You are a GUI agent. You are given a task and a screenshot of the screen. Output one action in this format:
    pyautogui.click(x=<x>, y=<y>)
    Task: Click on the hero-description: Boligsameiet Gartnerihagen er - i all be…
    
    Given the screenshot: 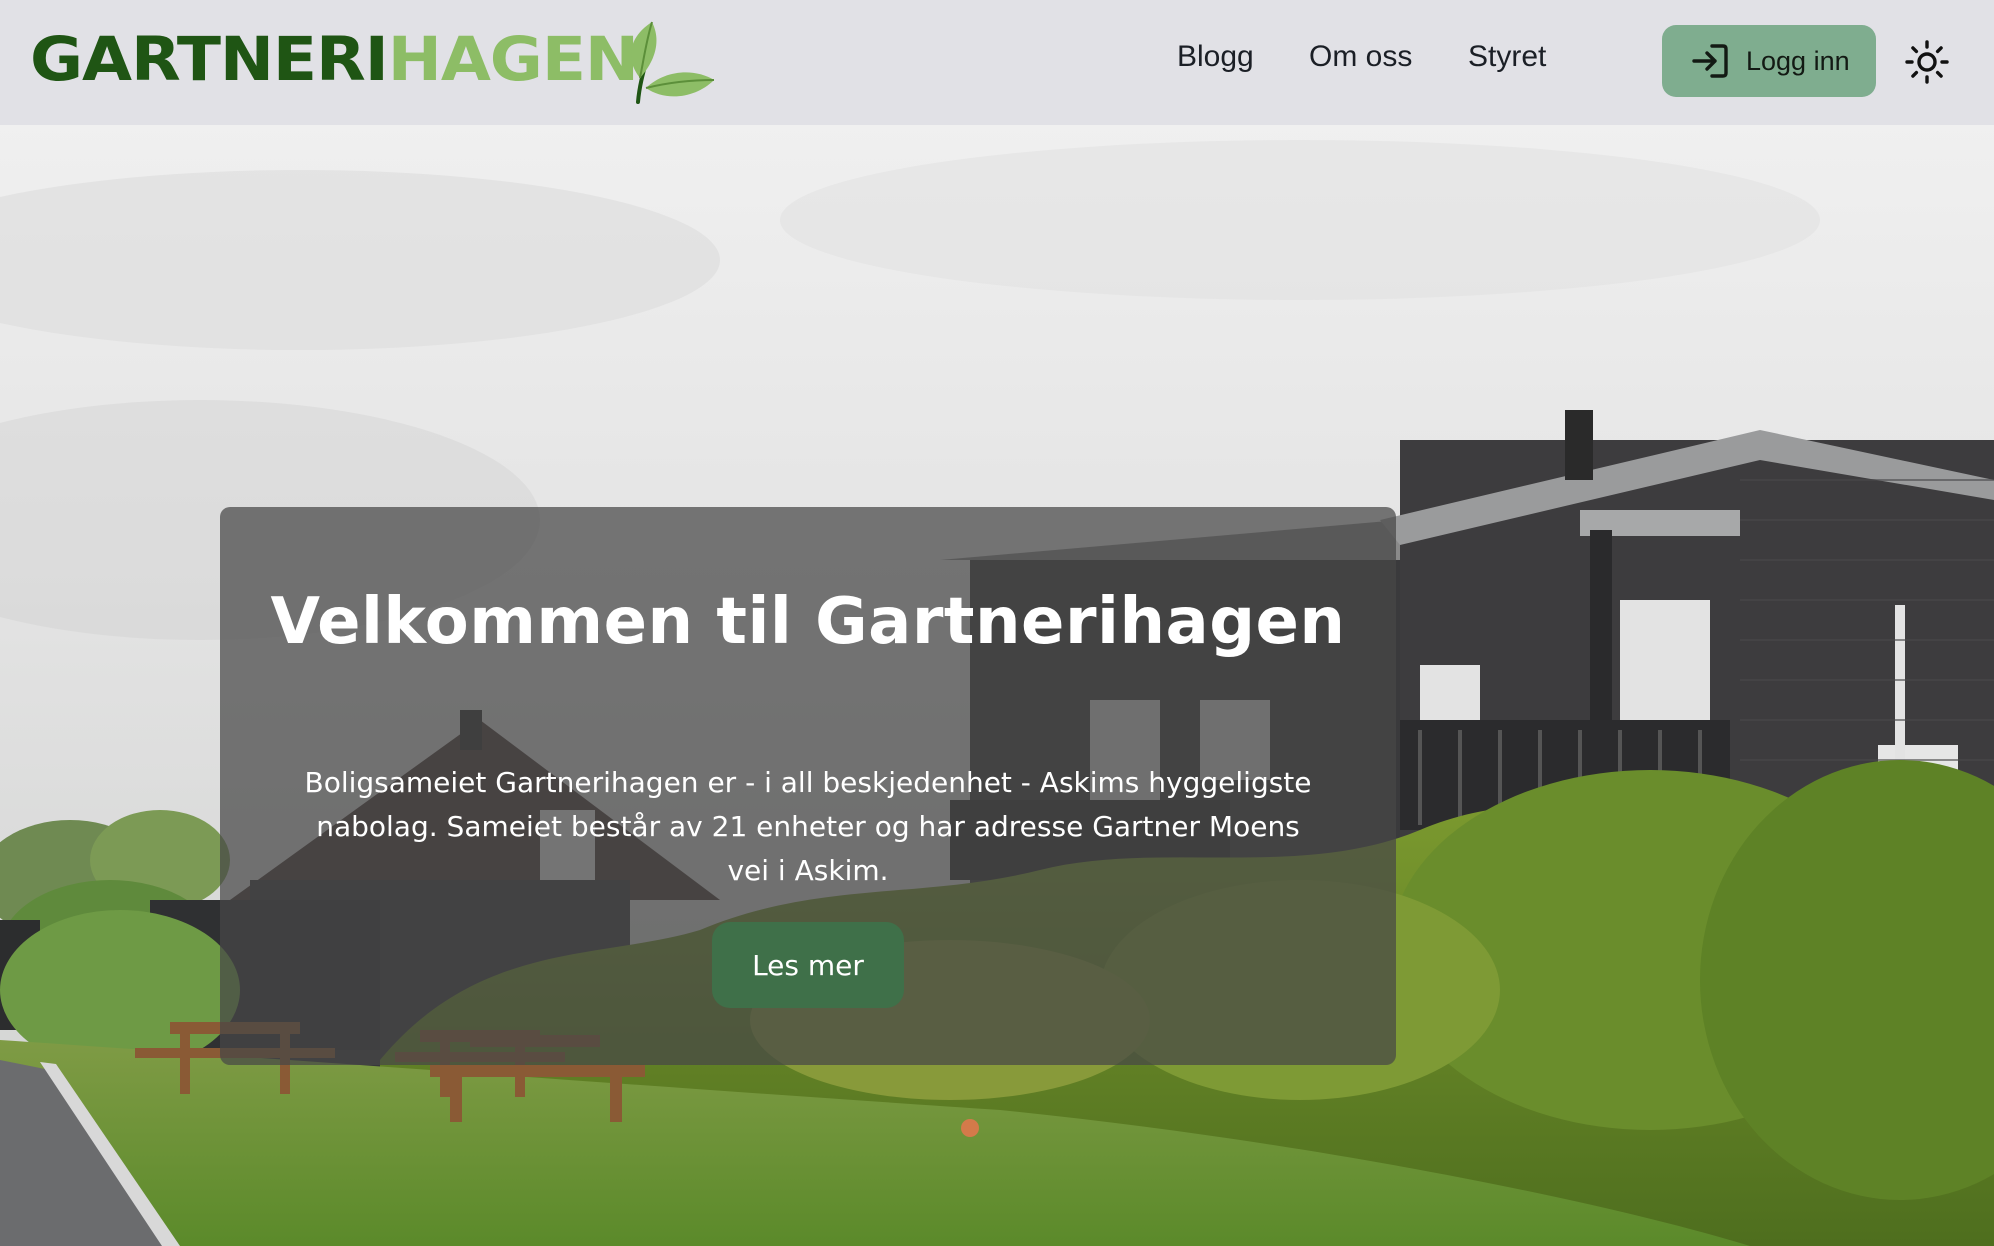 What is the action you would take?
    pyautogui.click(x=808, y=826)
    